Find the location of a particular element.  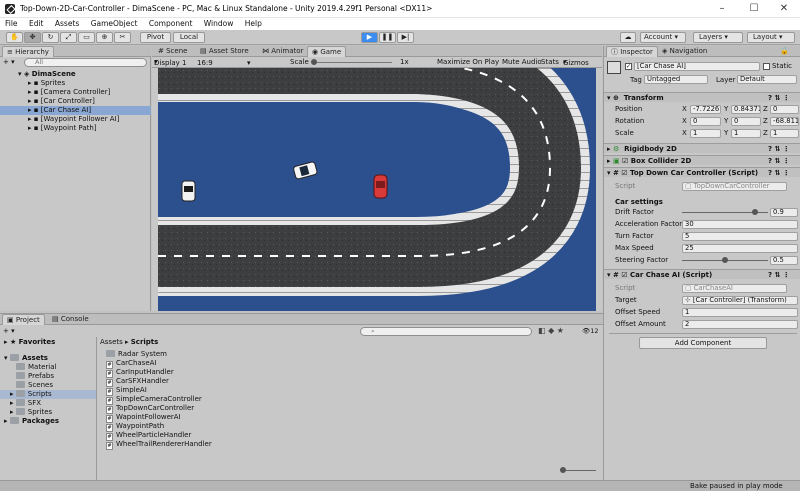

folder-item: Prefabs is located at coordinates (48, 376).